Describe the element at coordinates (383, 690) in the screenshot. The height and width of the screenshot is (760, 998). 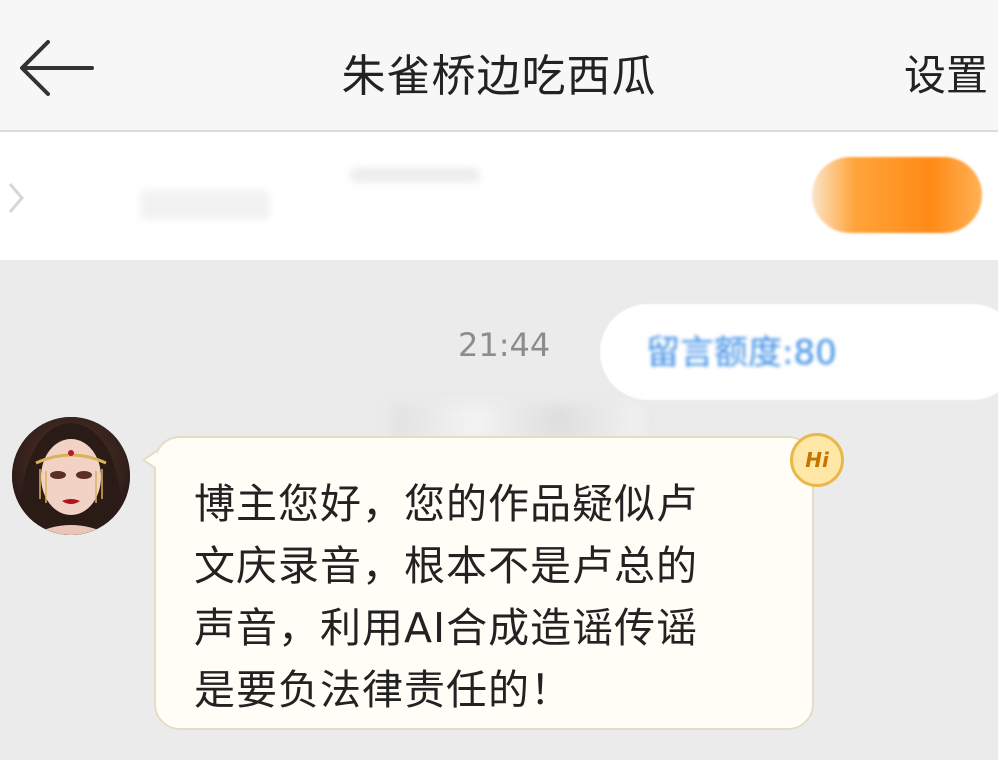
I see `message-line: 是要负法律责任的！` at that location.